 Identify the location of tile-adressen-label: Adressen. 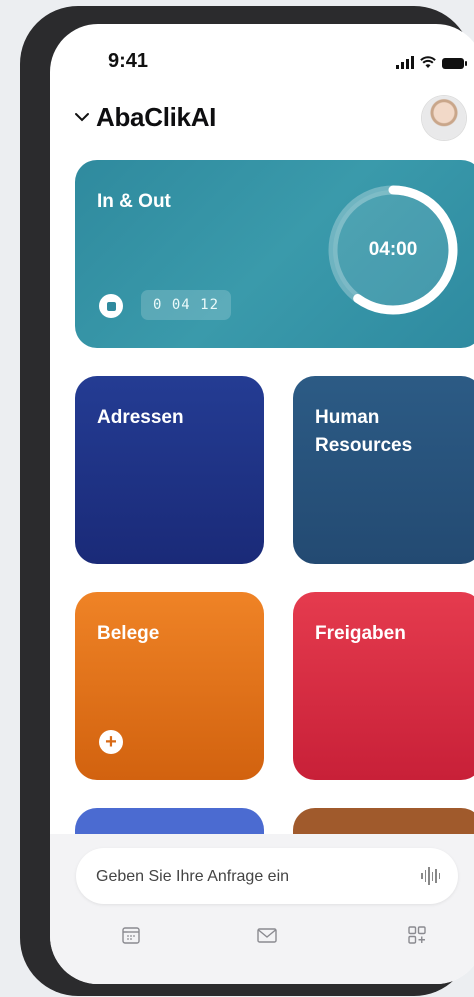
(140, 417).